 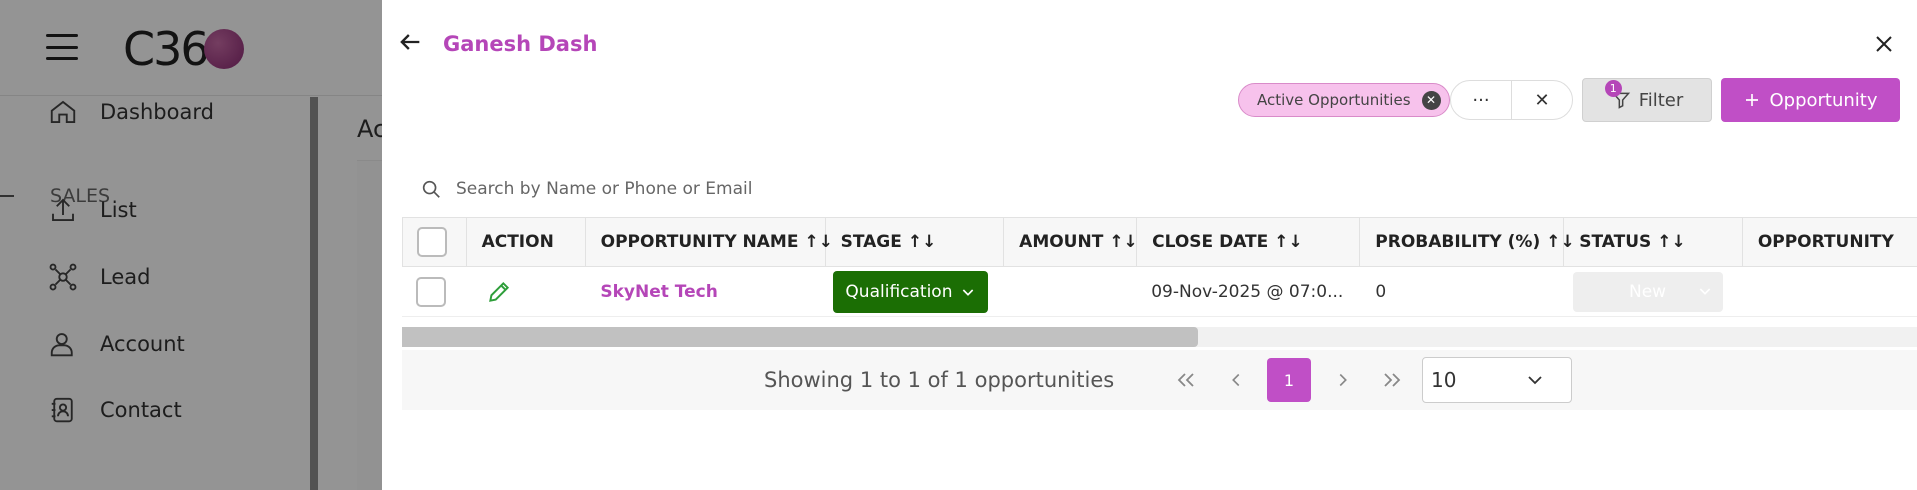 I want to click on column-header-action: ACTION, so click(x=526, y=242).